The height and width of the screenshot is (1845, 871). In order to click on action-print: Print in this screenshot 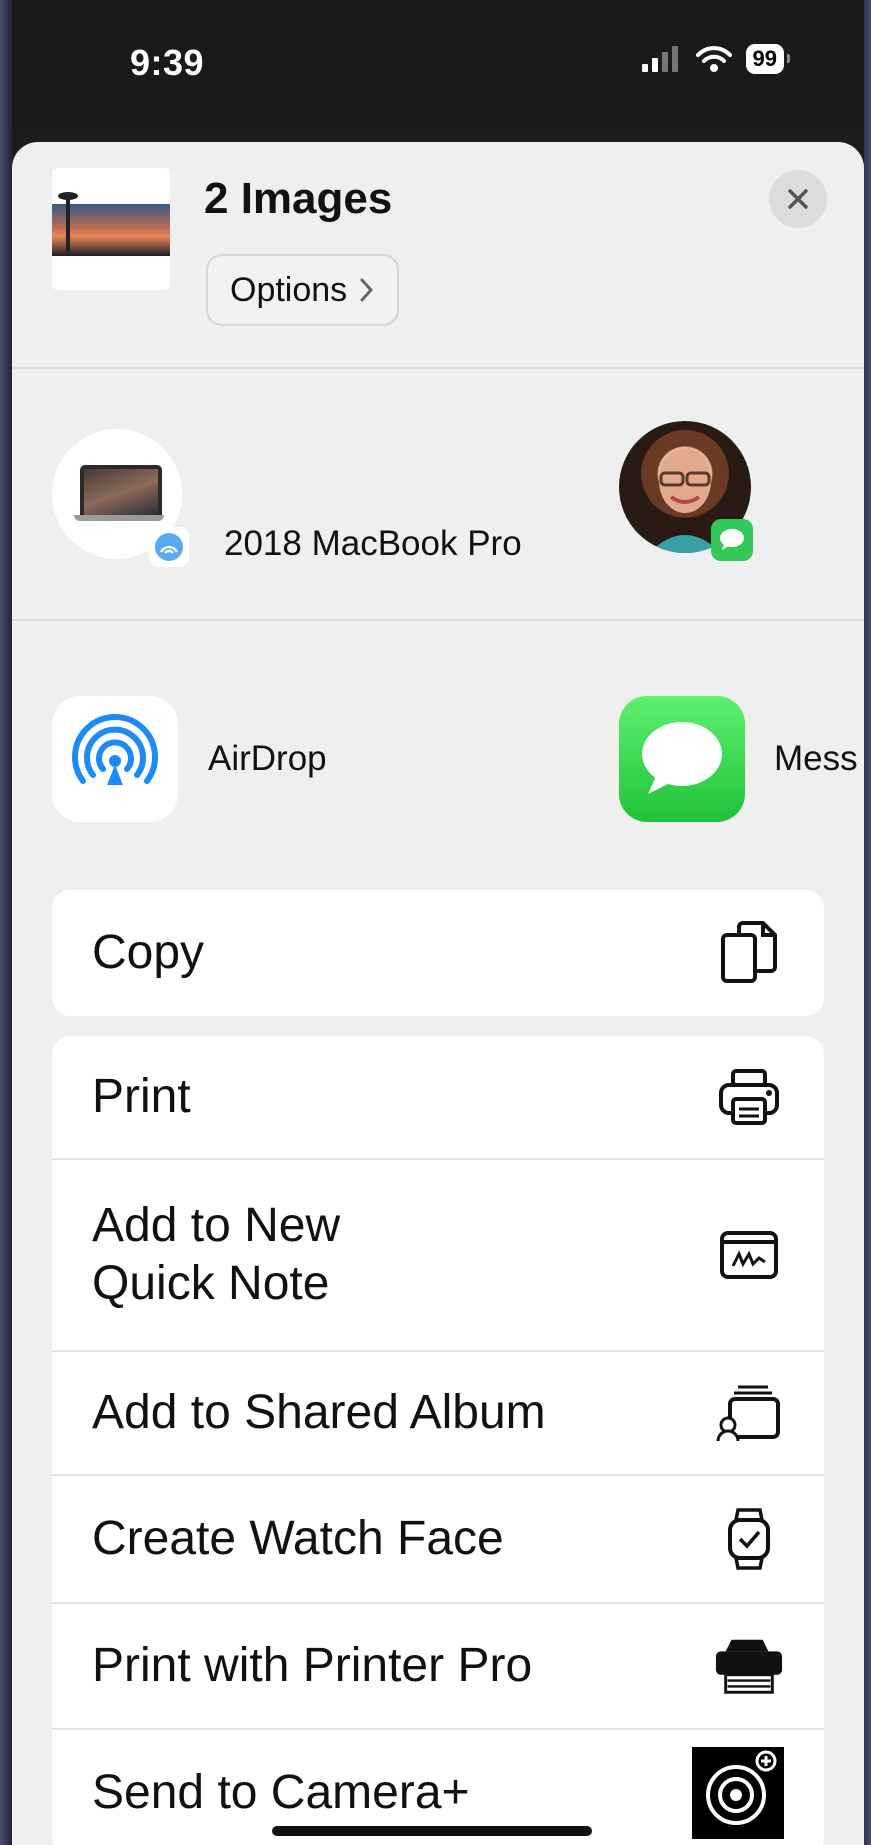, I will do `click(438, 1098)`.